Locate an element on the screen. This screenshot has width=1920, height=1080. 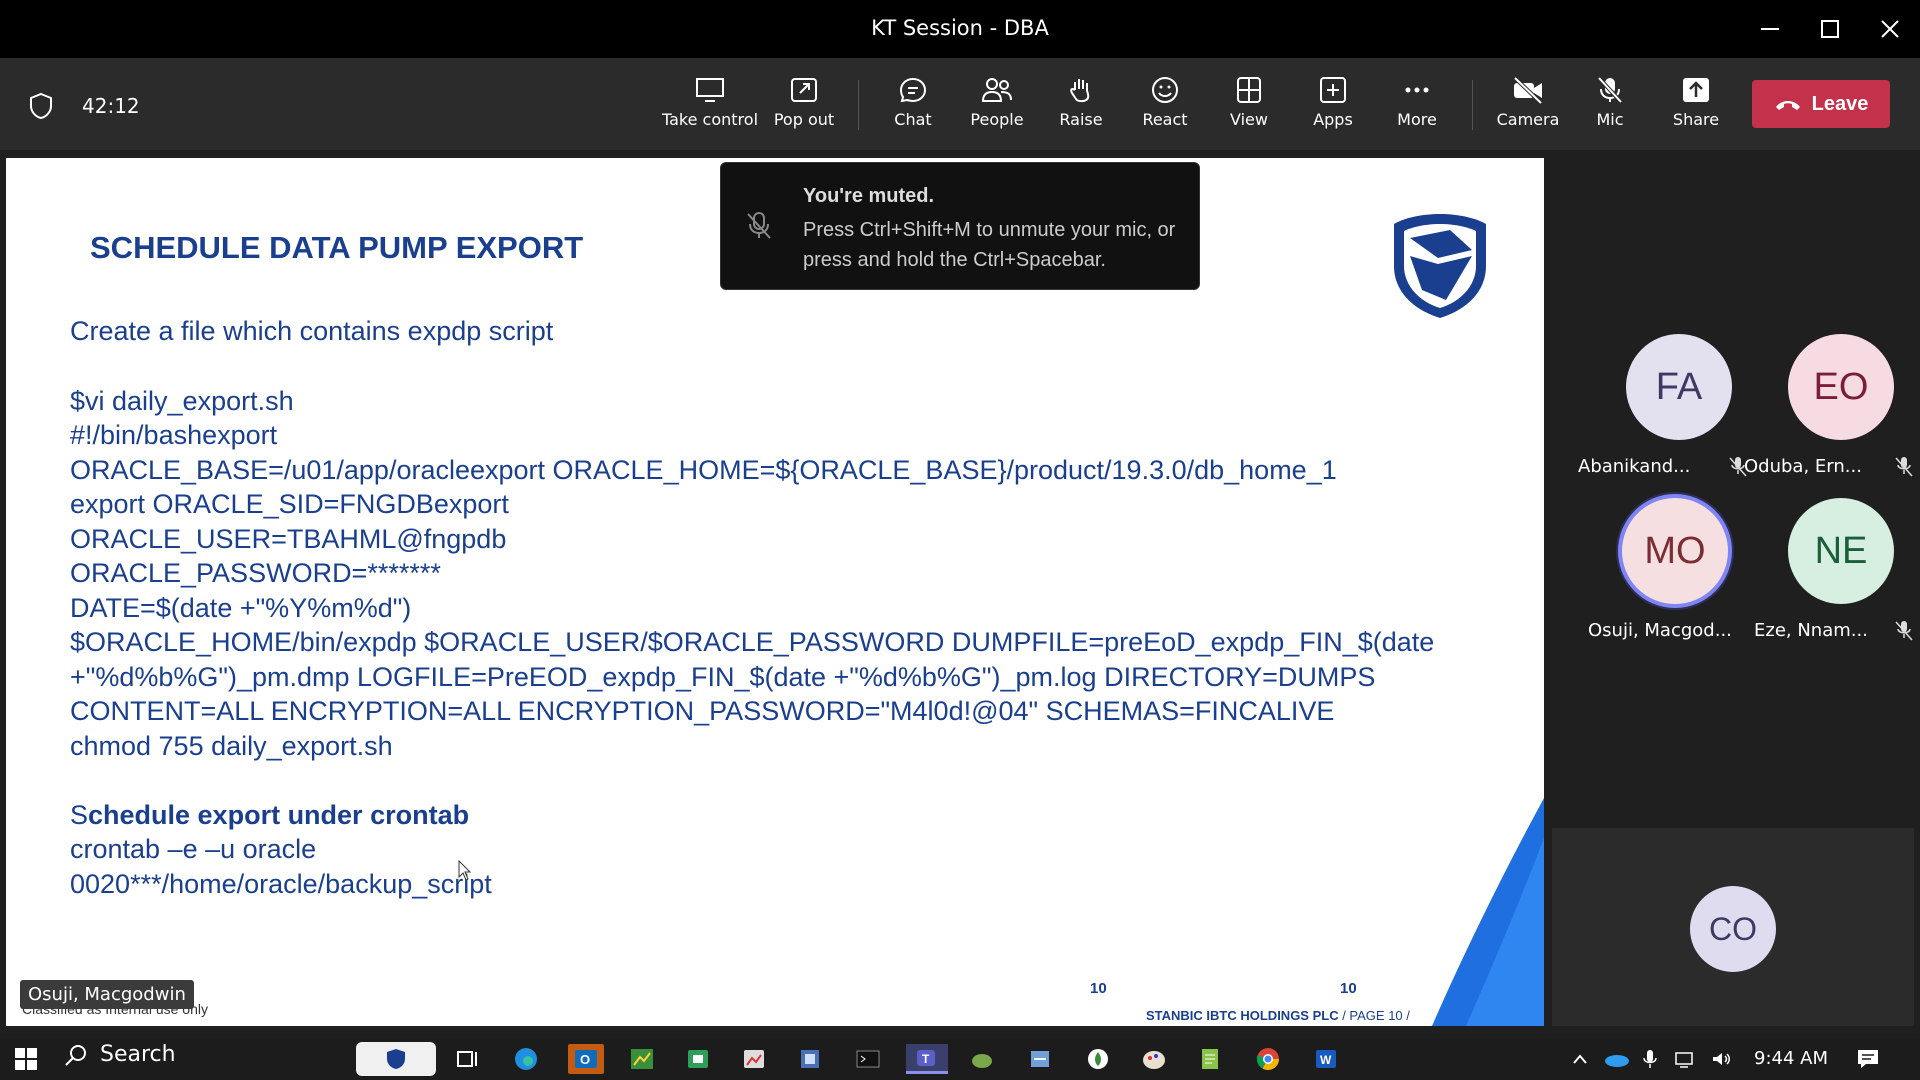
close-button is located at coordinates (1890, 29).